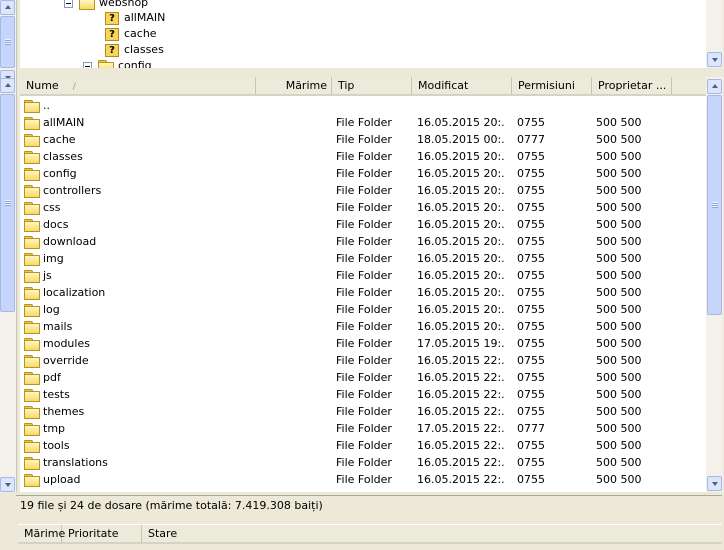 The height and width of the screenshot is (550, 724). I want to click on name-cell: tools, so click(47, 445).